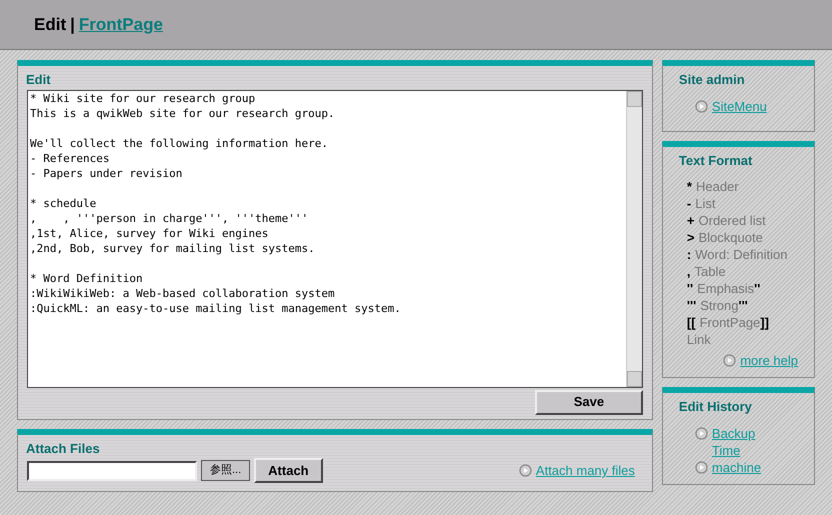 This screenshot has width=832, height=515. Describe the element at coordinates (588, 402) in the screenshot. I see `save-button: Save` at that location.